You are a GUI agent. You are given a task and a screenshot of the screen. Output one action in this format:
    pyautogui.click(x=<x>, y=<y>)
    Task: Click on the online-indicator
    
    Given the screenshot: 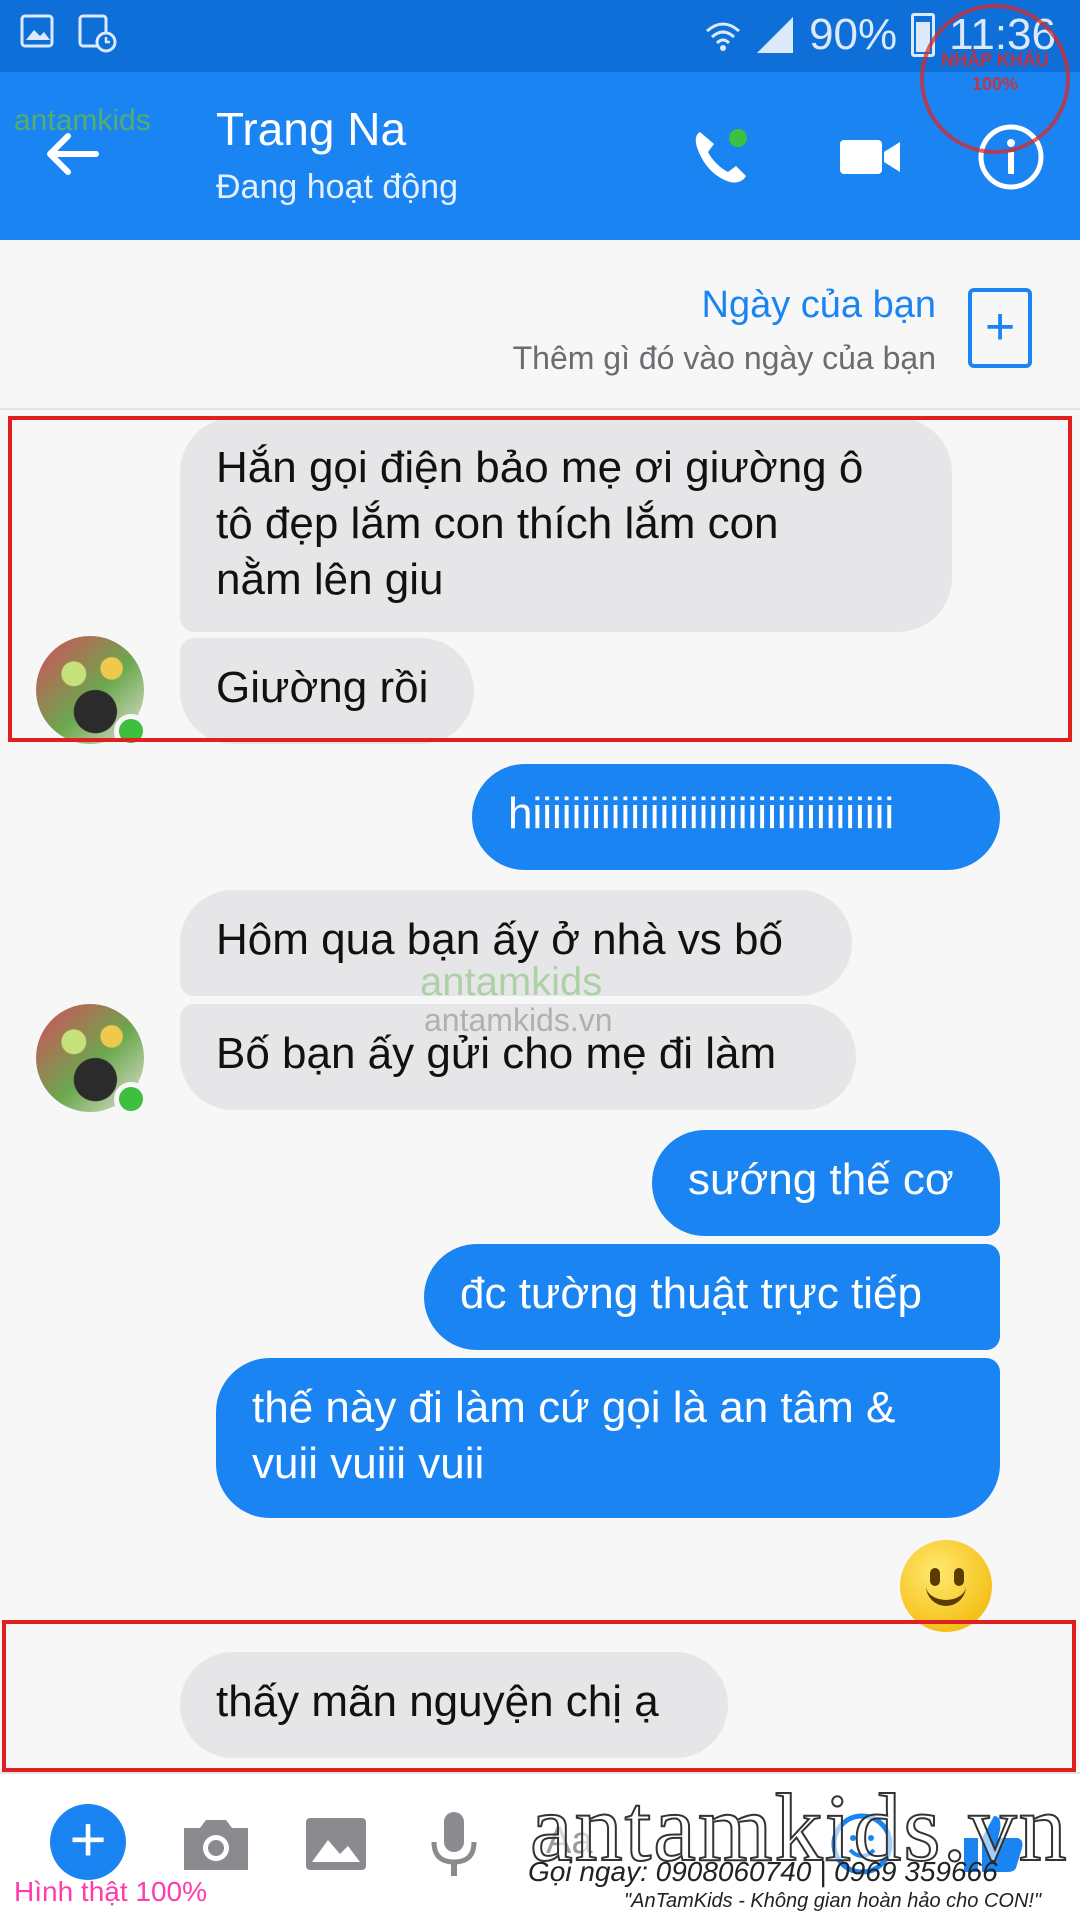 What is the action you would take?
    pyautogui.click(x=131, y=1099)
    